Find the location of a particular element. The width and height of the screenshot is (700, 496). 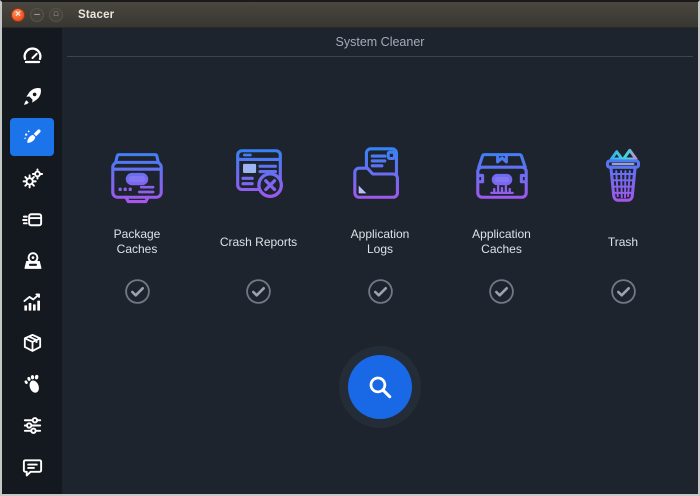

sidebar-item-processes is located at coordinates (32, 220).